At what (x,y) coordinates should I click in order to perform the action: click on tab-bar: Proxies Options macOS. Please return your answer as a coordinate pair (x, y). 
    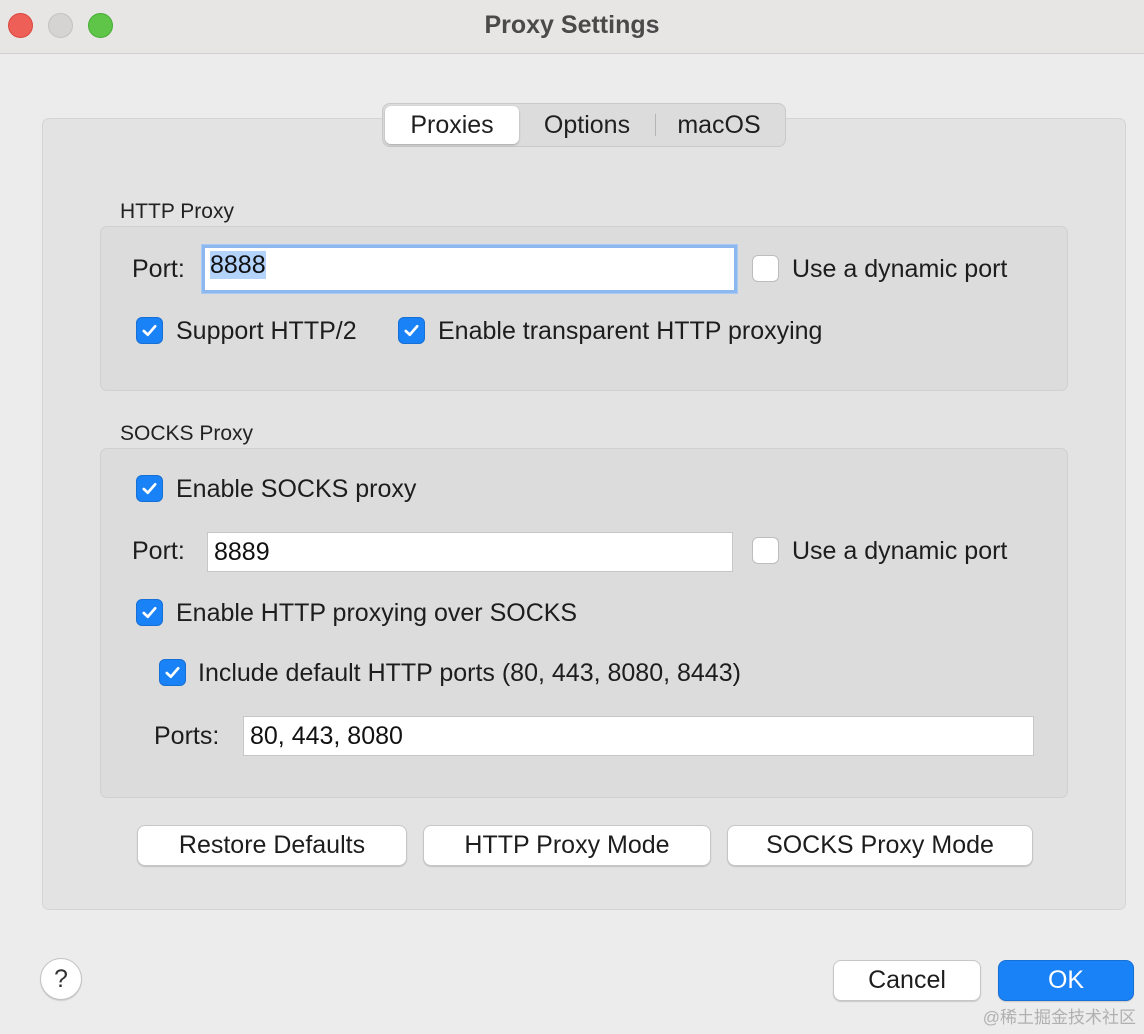
    Looking at the image, I should click on (584, 125).